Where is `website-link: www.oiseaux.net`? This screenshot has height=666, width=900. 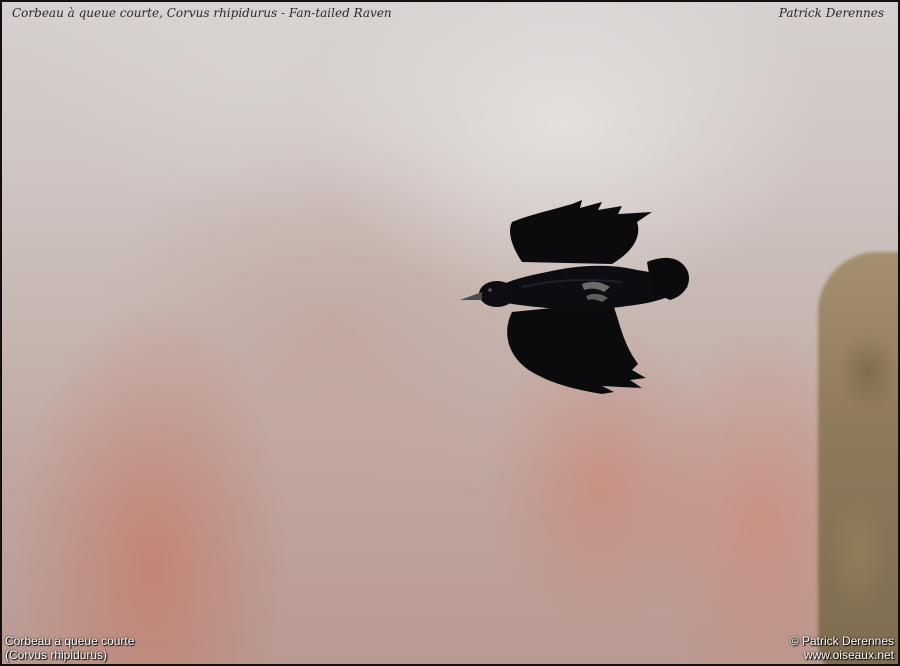
website-link: www.oiseaux.net is located at coordinates (842, 655).